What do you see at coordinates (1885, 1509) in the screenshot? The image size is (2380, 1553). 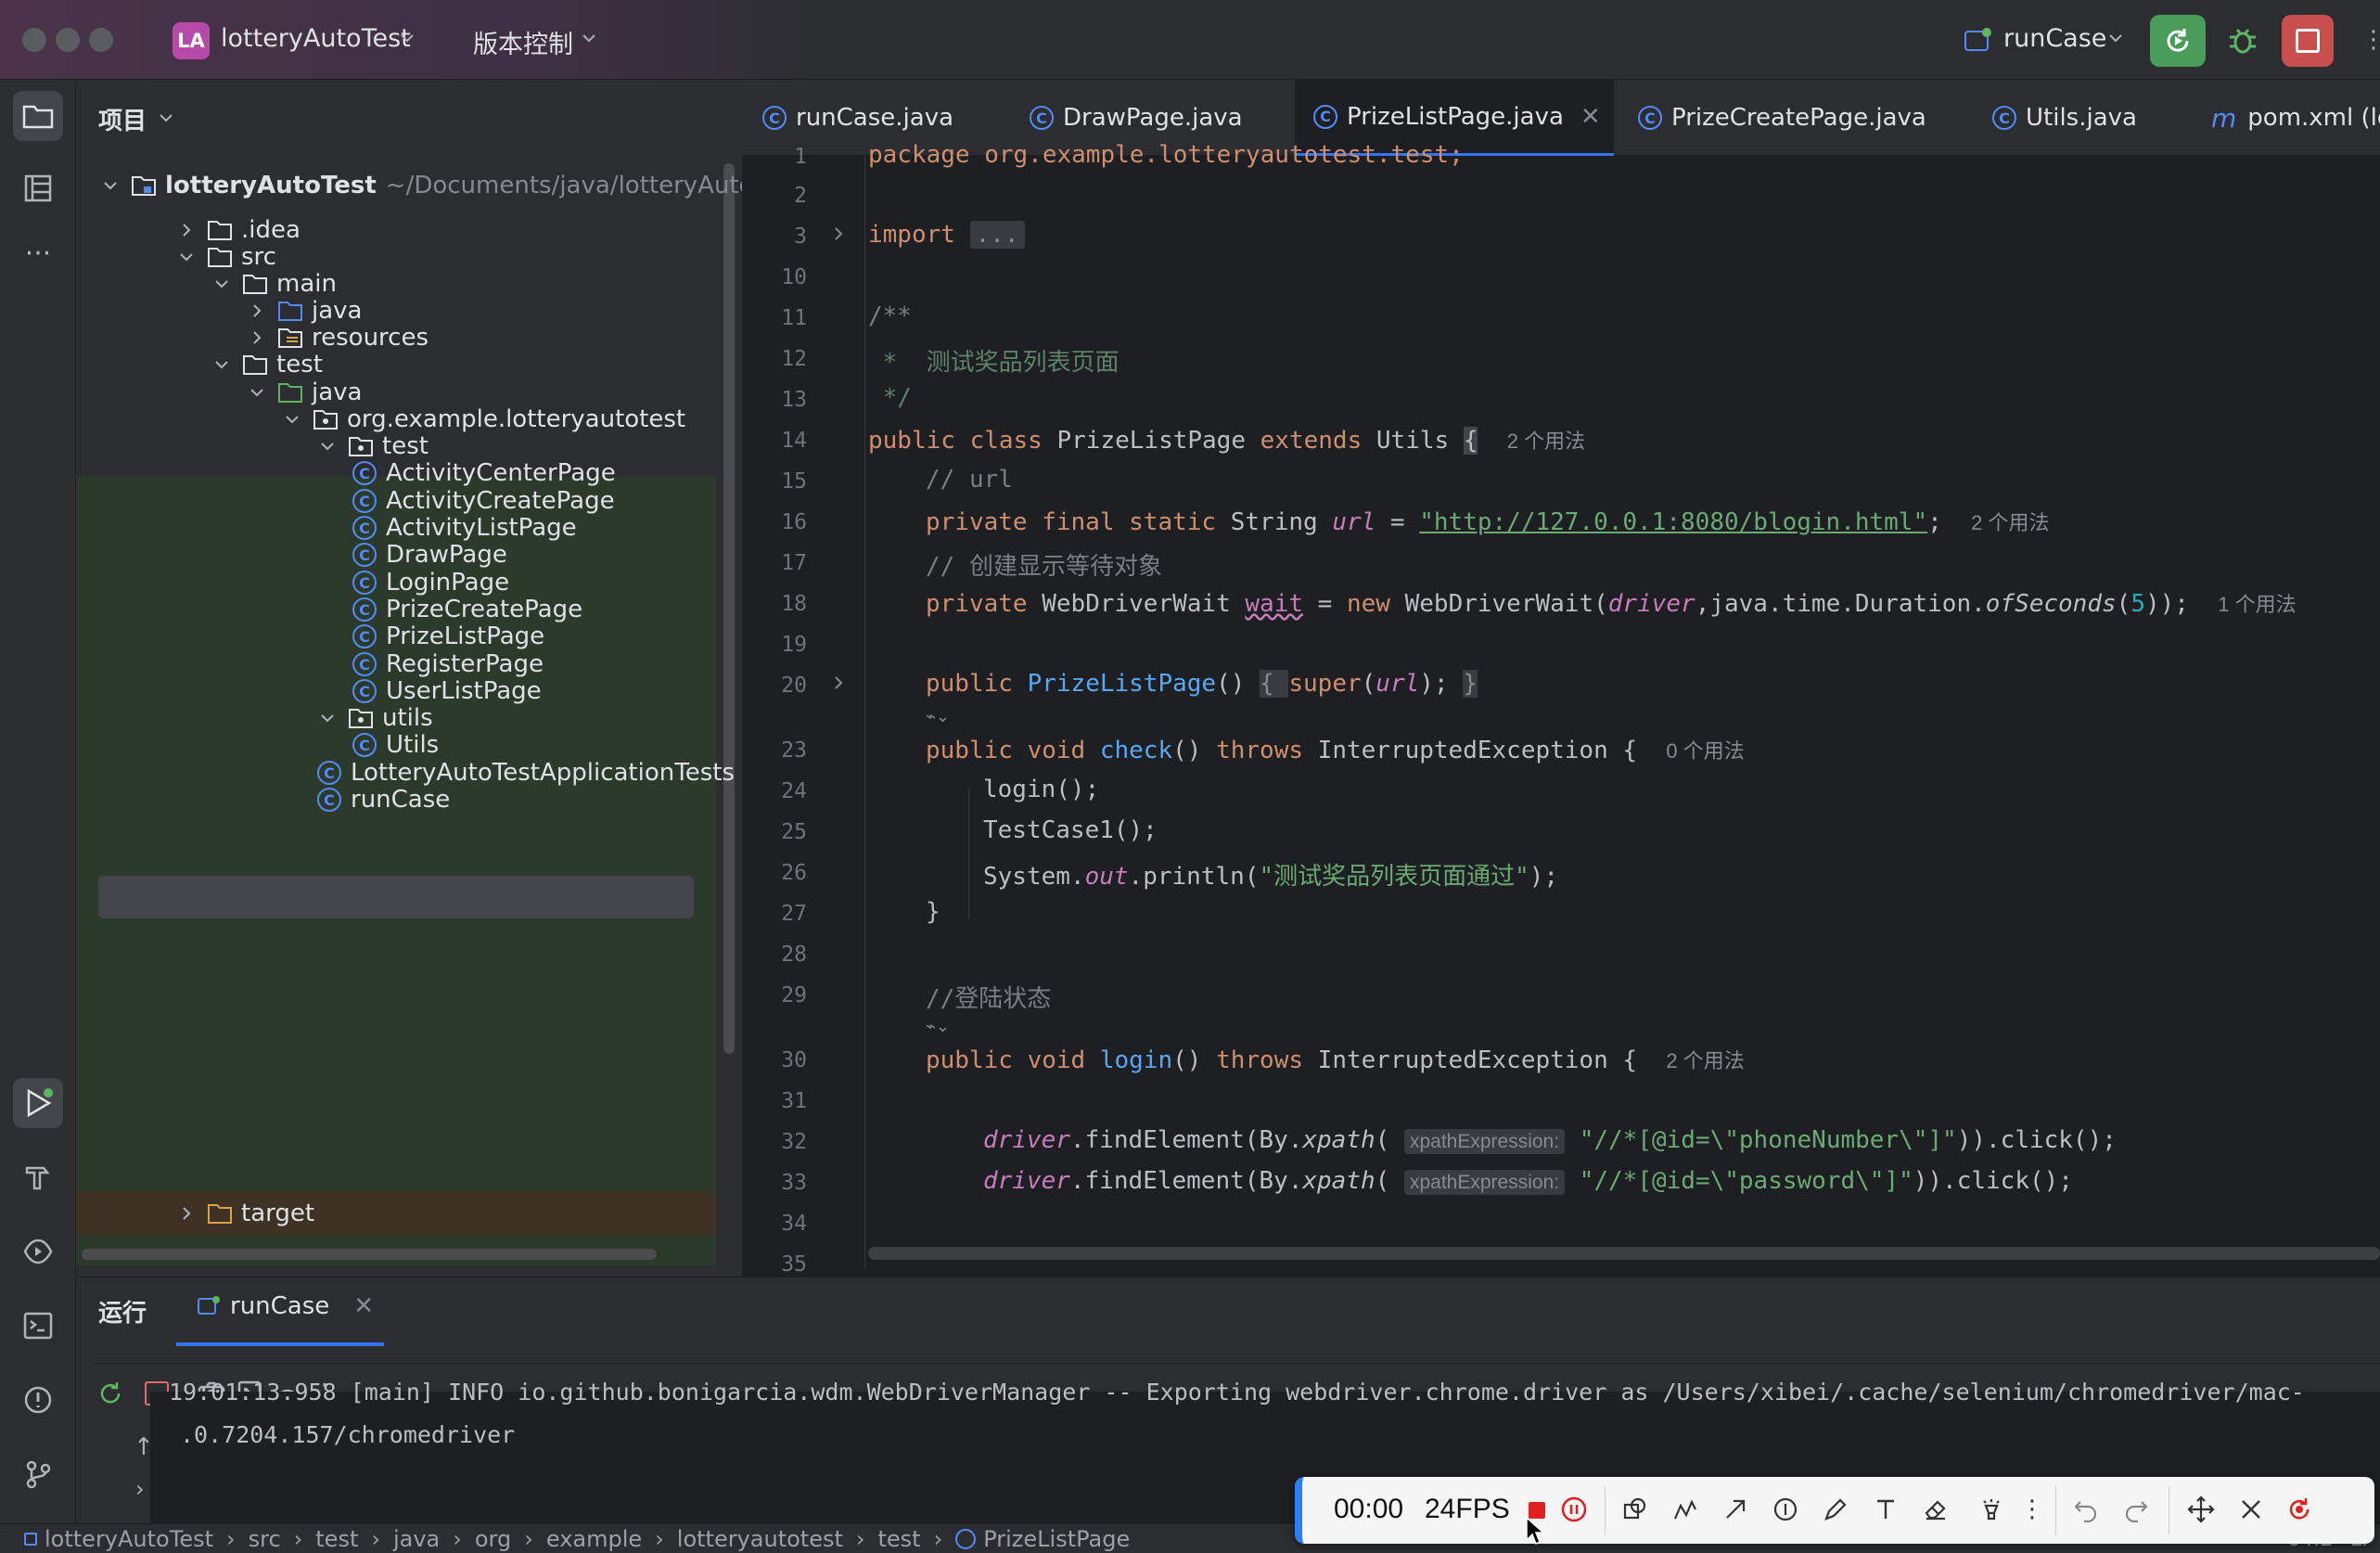 I see `text-tool-icon` at bounding box center [1885, 1509].